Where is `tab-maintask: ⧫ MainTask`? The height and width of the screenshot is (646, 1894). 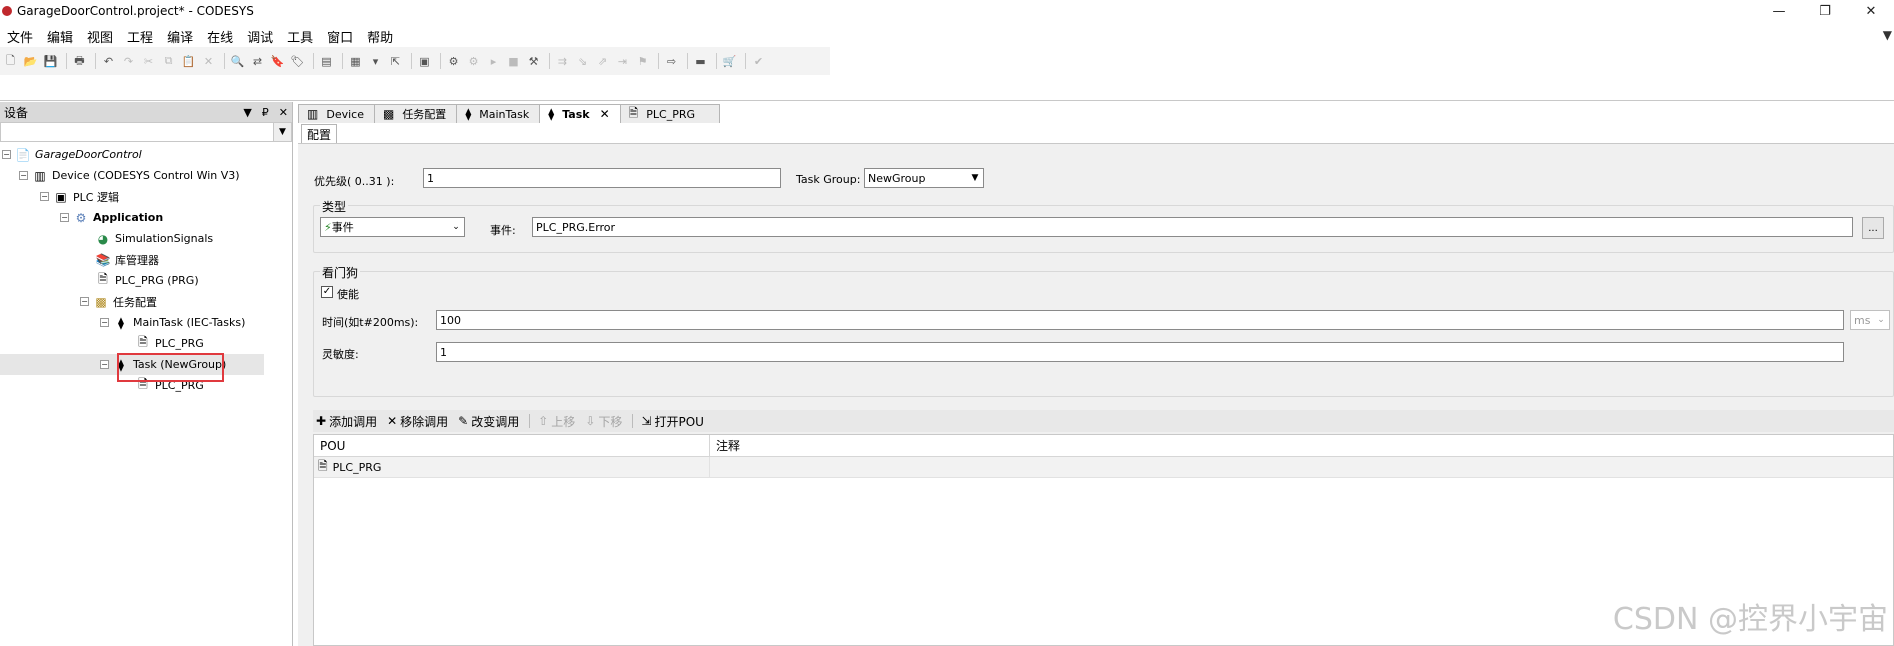 tab-maintask: ⧫ MainTask is located at coordinates (498, 113).